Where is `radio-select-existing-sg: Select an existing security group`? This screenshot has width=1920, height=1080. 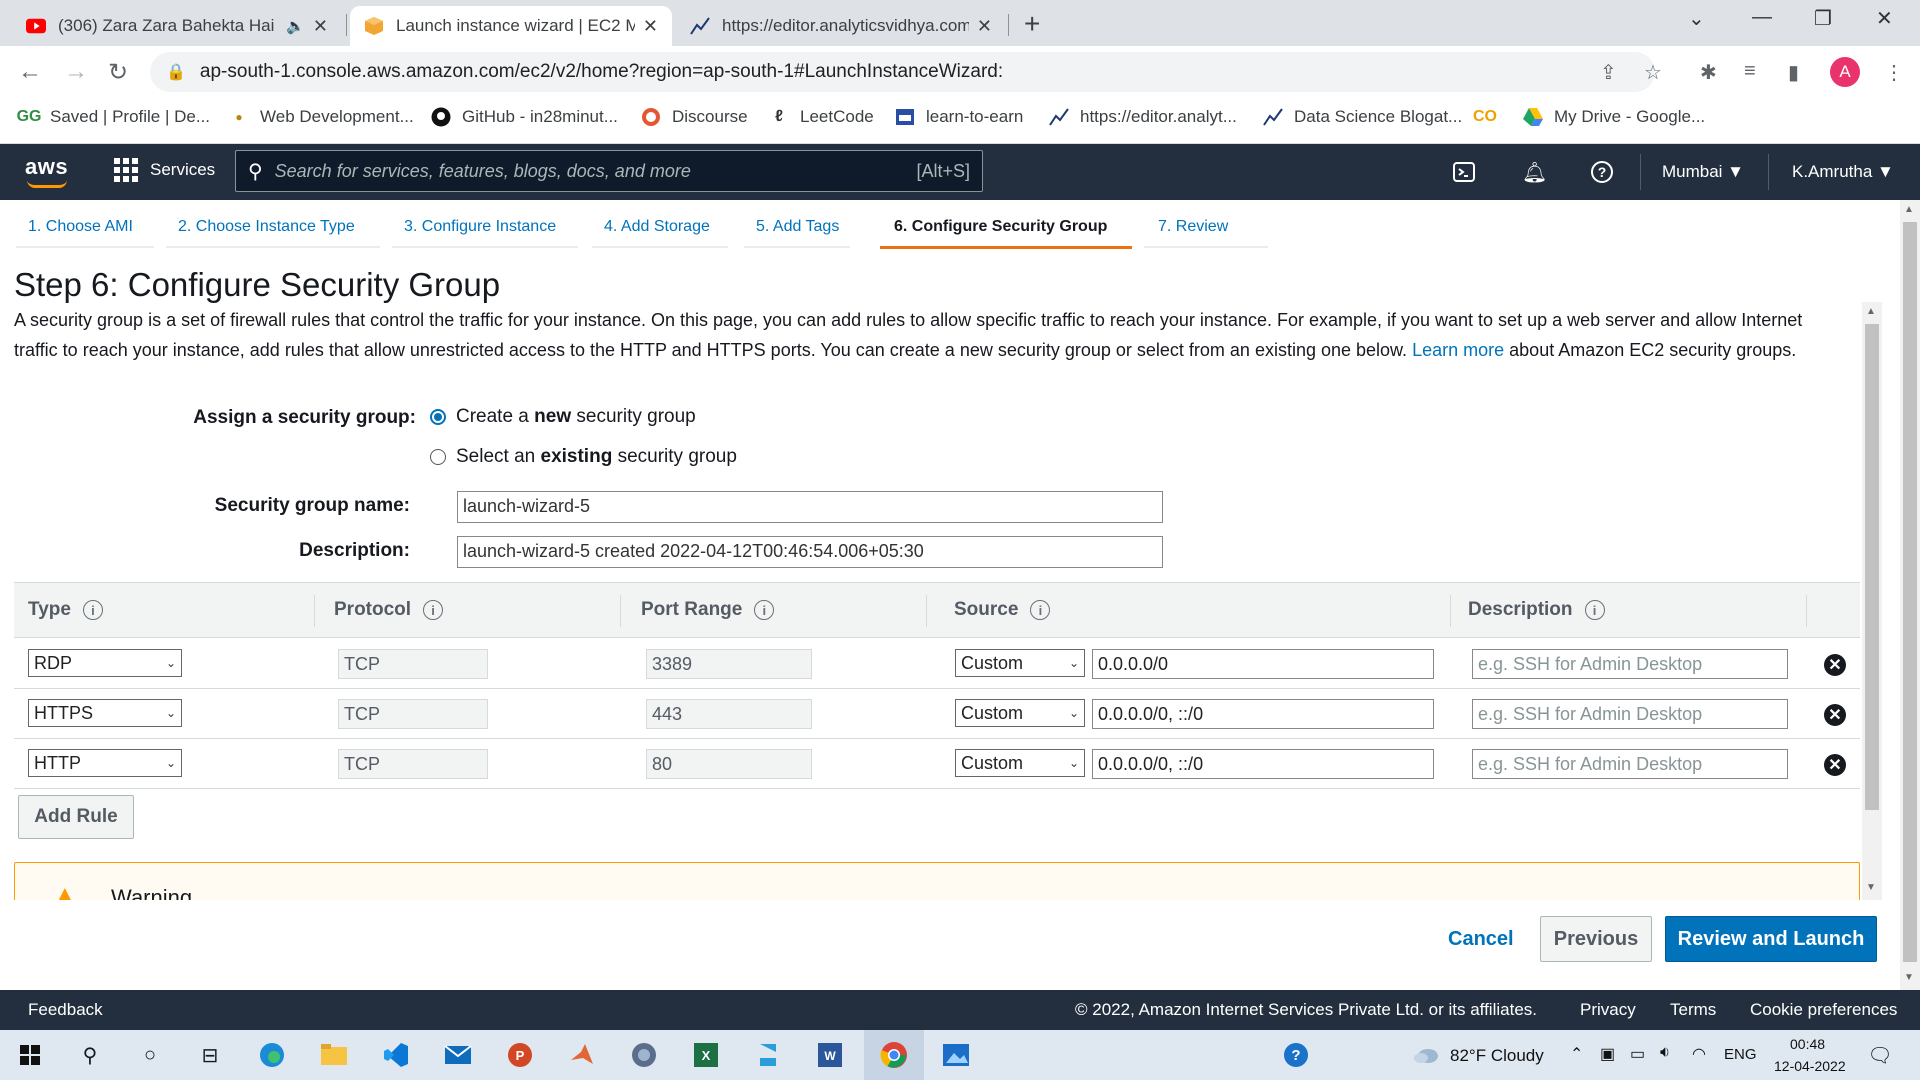 radio-select-existing-sg: Select an existing security group is located at coordinates (583, 457).